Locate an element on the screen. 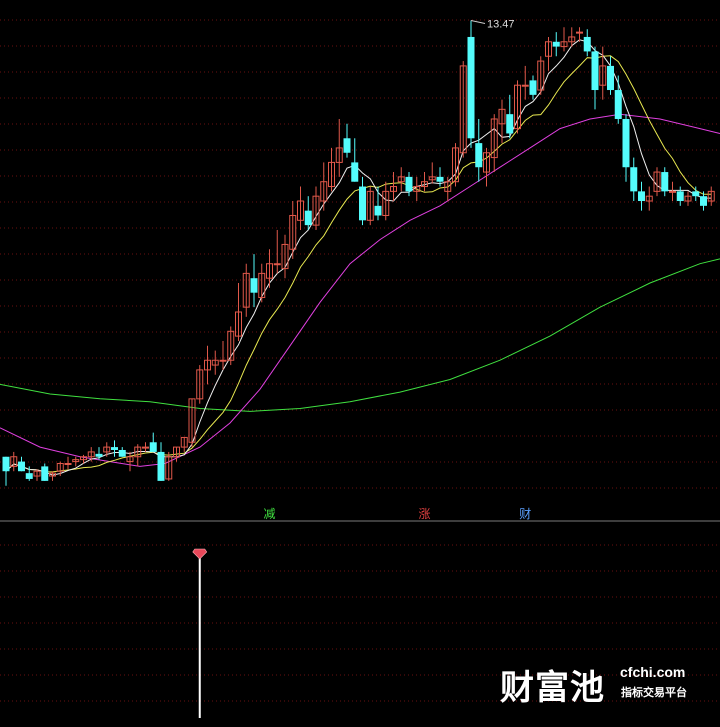  indicator-panel is located at coordinates (200, 633).